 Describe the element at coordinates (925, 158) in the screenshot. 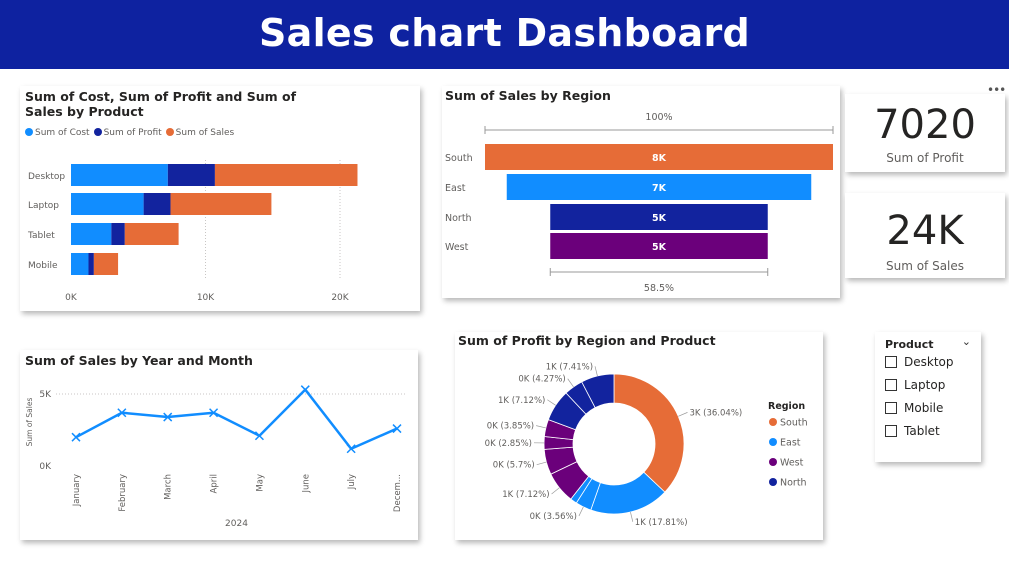

I see `kpi-profit-label: Sum of Profit` at that location.